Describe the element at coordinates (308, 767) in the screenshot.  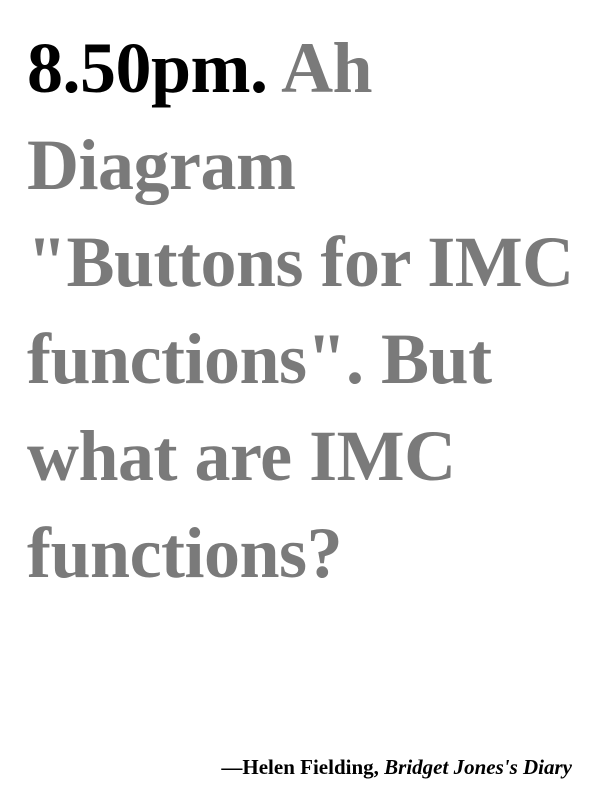
I see `attribution-author: Helen Fielding` at that location.